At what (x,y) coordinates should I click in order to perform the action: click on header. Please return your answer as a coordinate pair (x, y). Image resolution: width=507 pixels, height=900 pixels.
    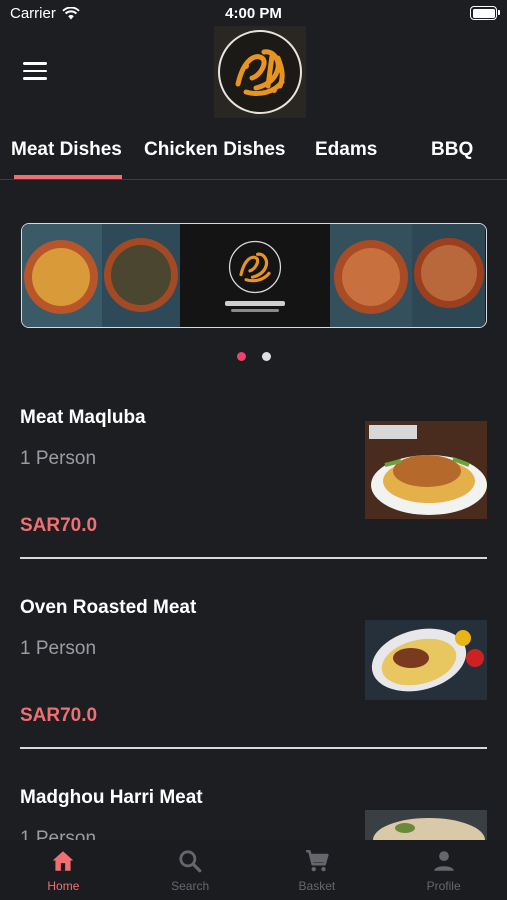
    Looking at the image, I should click on (253, 72).